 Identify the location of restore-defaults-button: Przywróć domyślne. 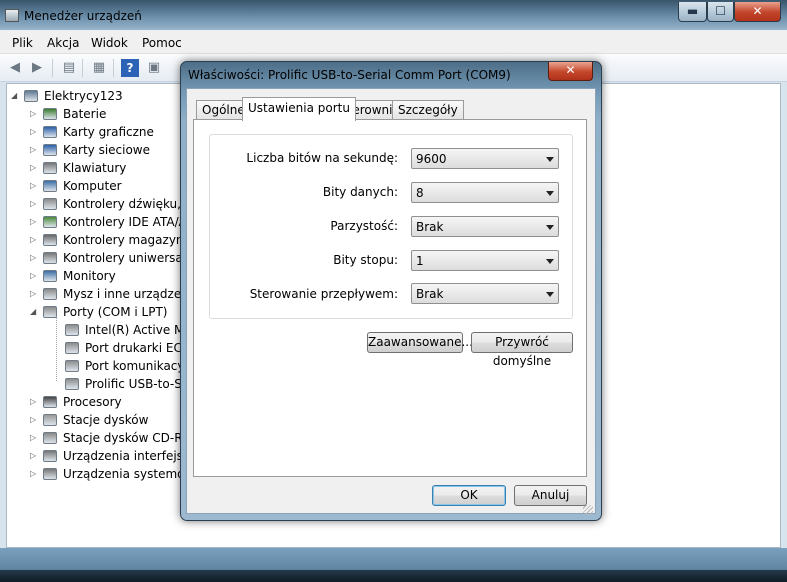
(522, 350).